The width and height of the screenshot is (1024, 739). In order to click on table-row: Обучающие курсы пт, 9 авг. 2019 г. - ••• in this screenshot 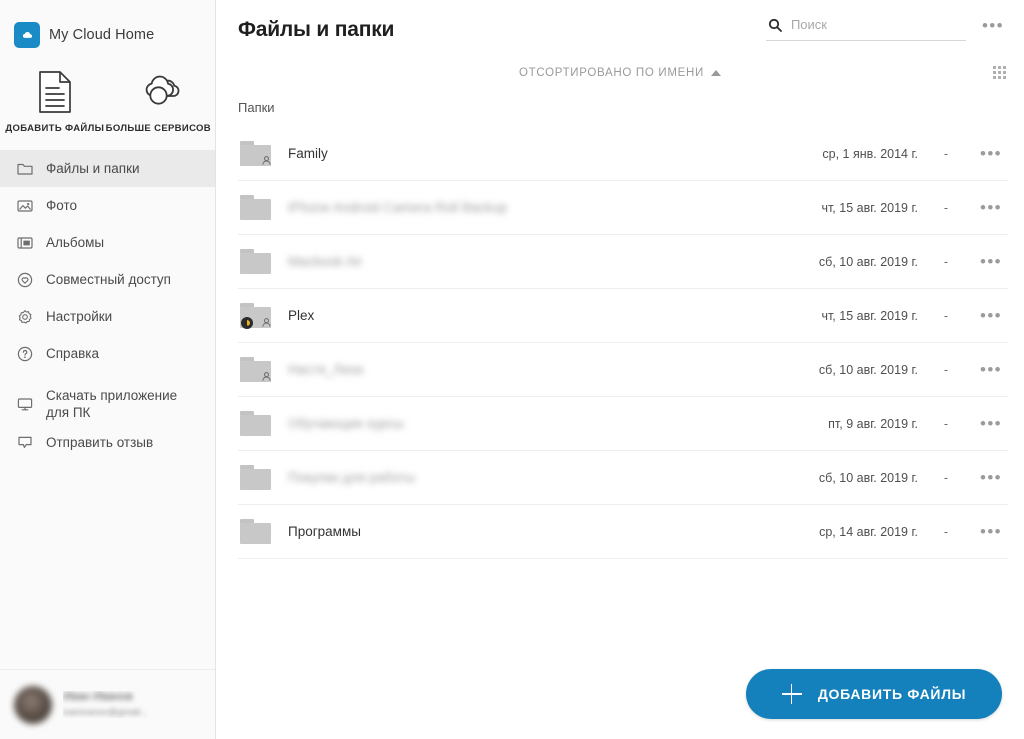, I will do `click(623, 424)`.